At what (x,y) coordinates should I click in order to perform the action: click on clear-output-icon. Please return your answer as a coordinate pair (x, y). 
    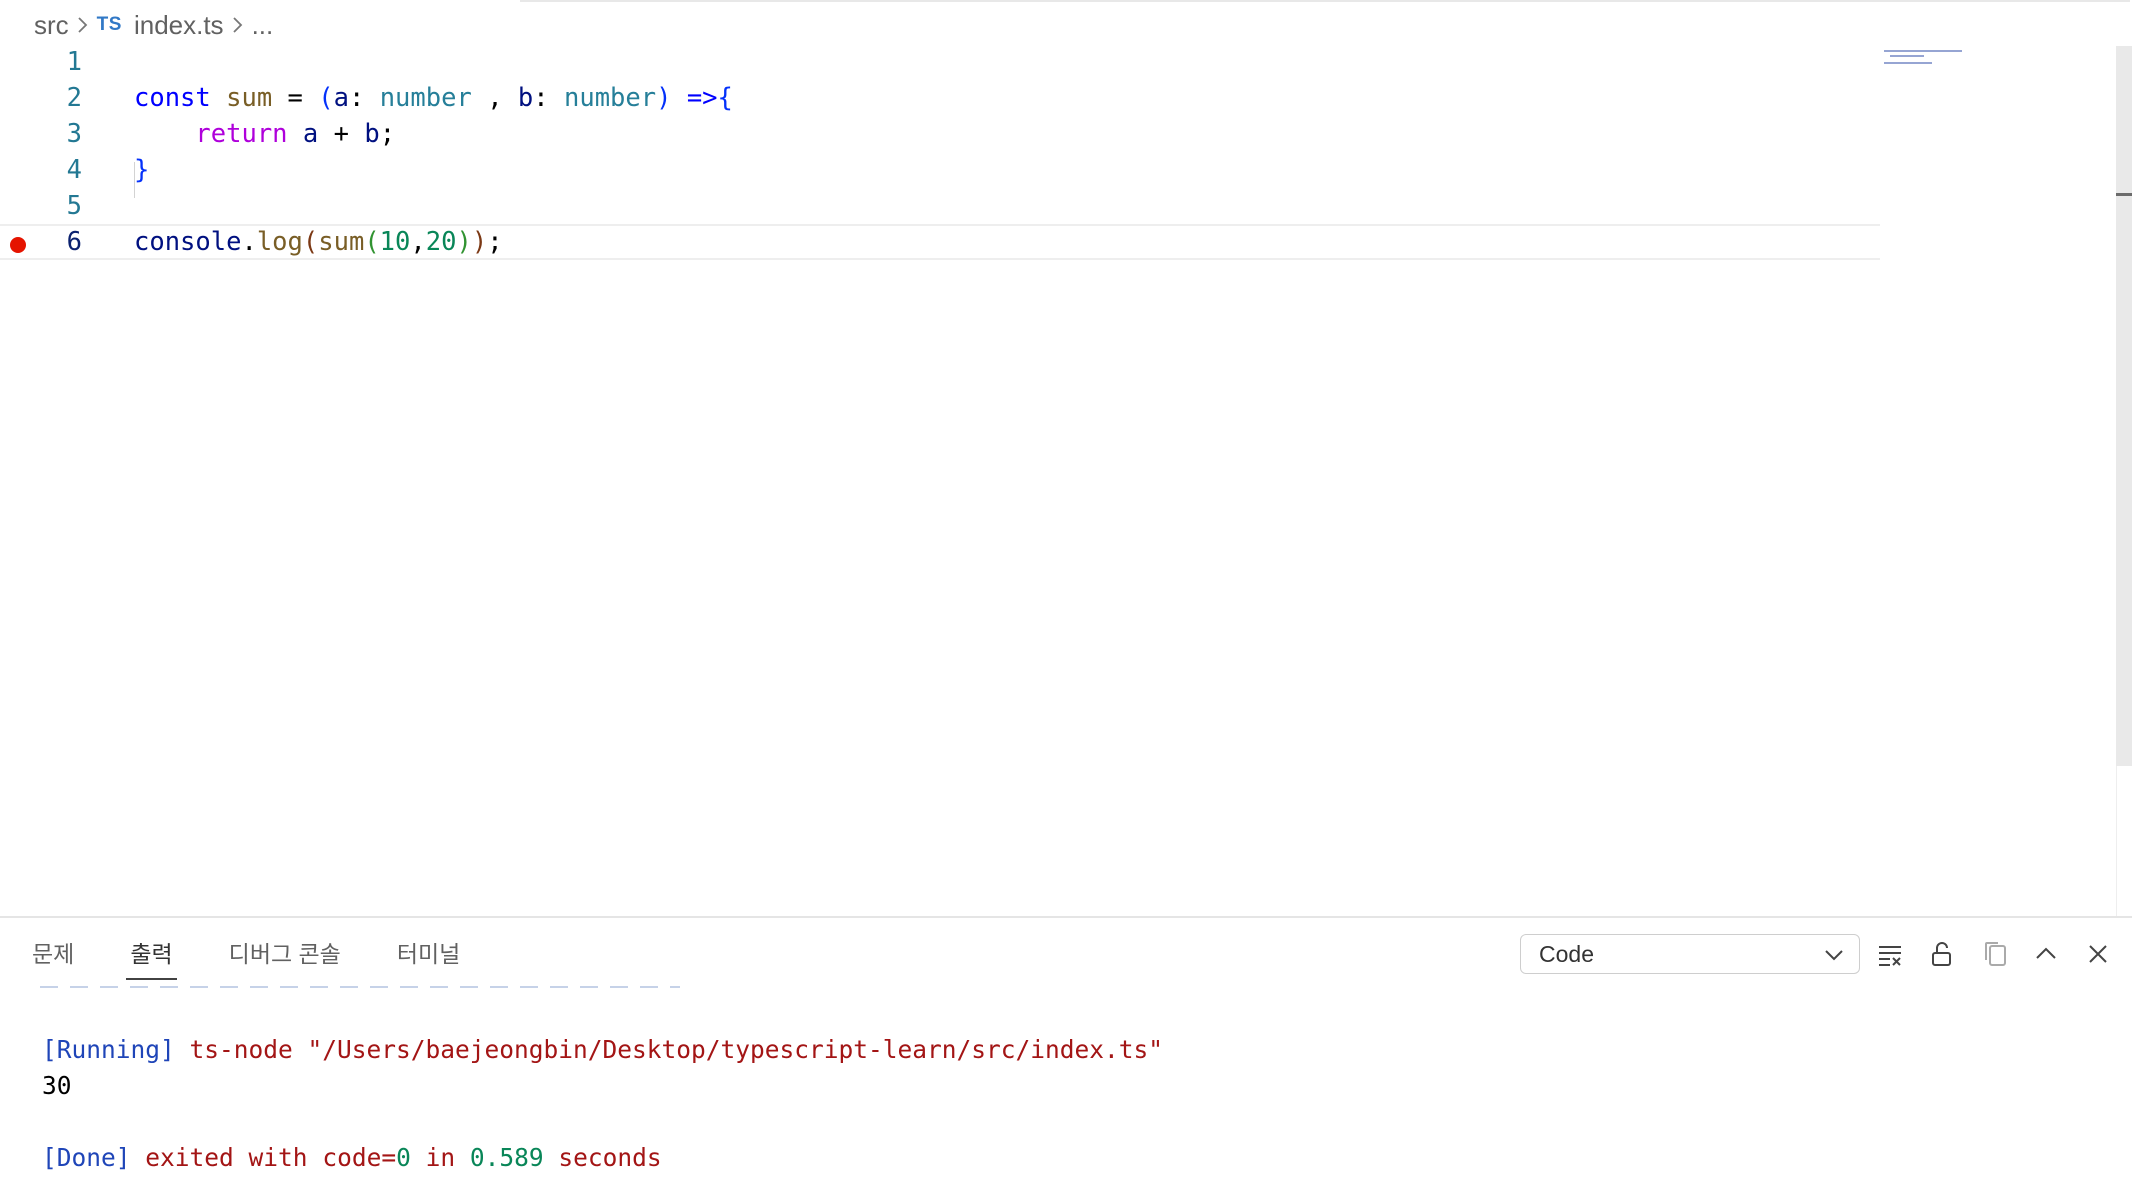
    Looking at the image, I should click on (1890, 954).